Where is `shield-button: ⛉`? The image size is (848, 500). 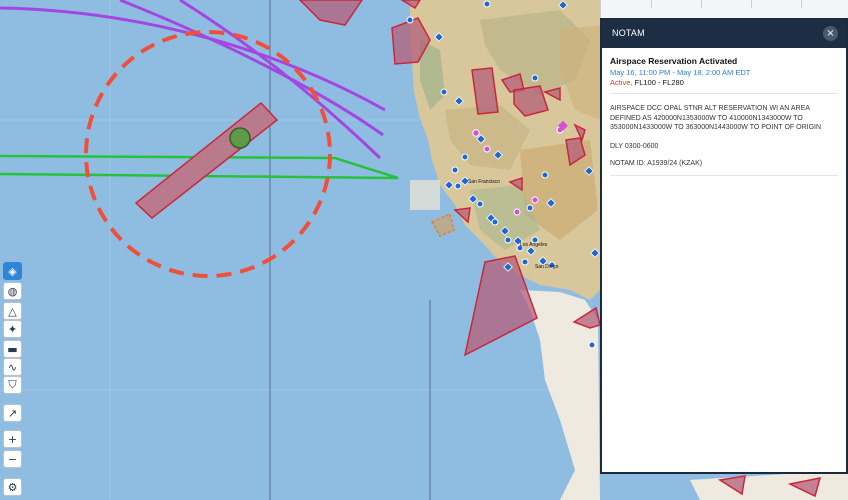
shield-button: ⛉ is located at coordinates (12, 385).